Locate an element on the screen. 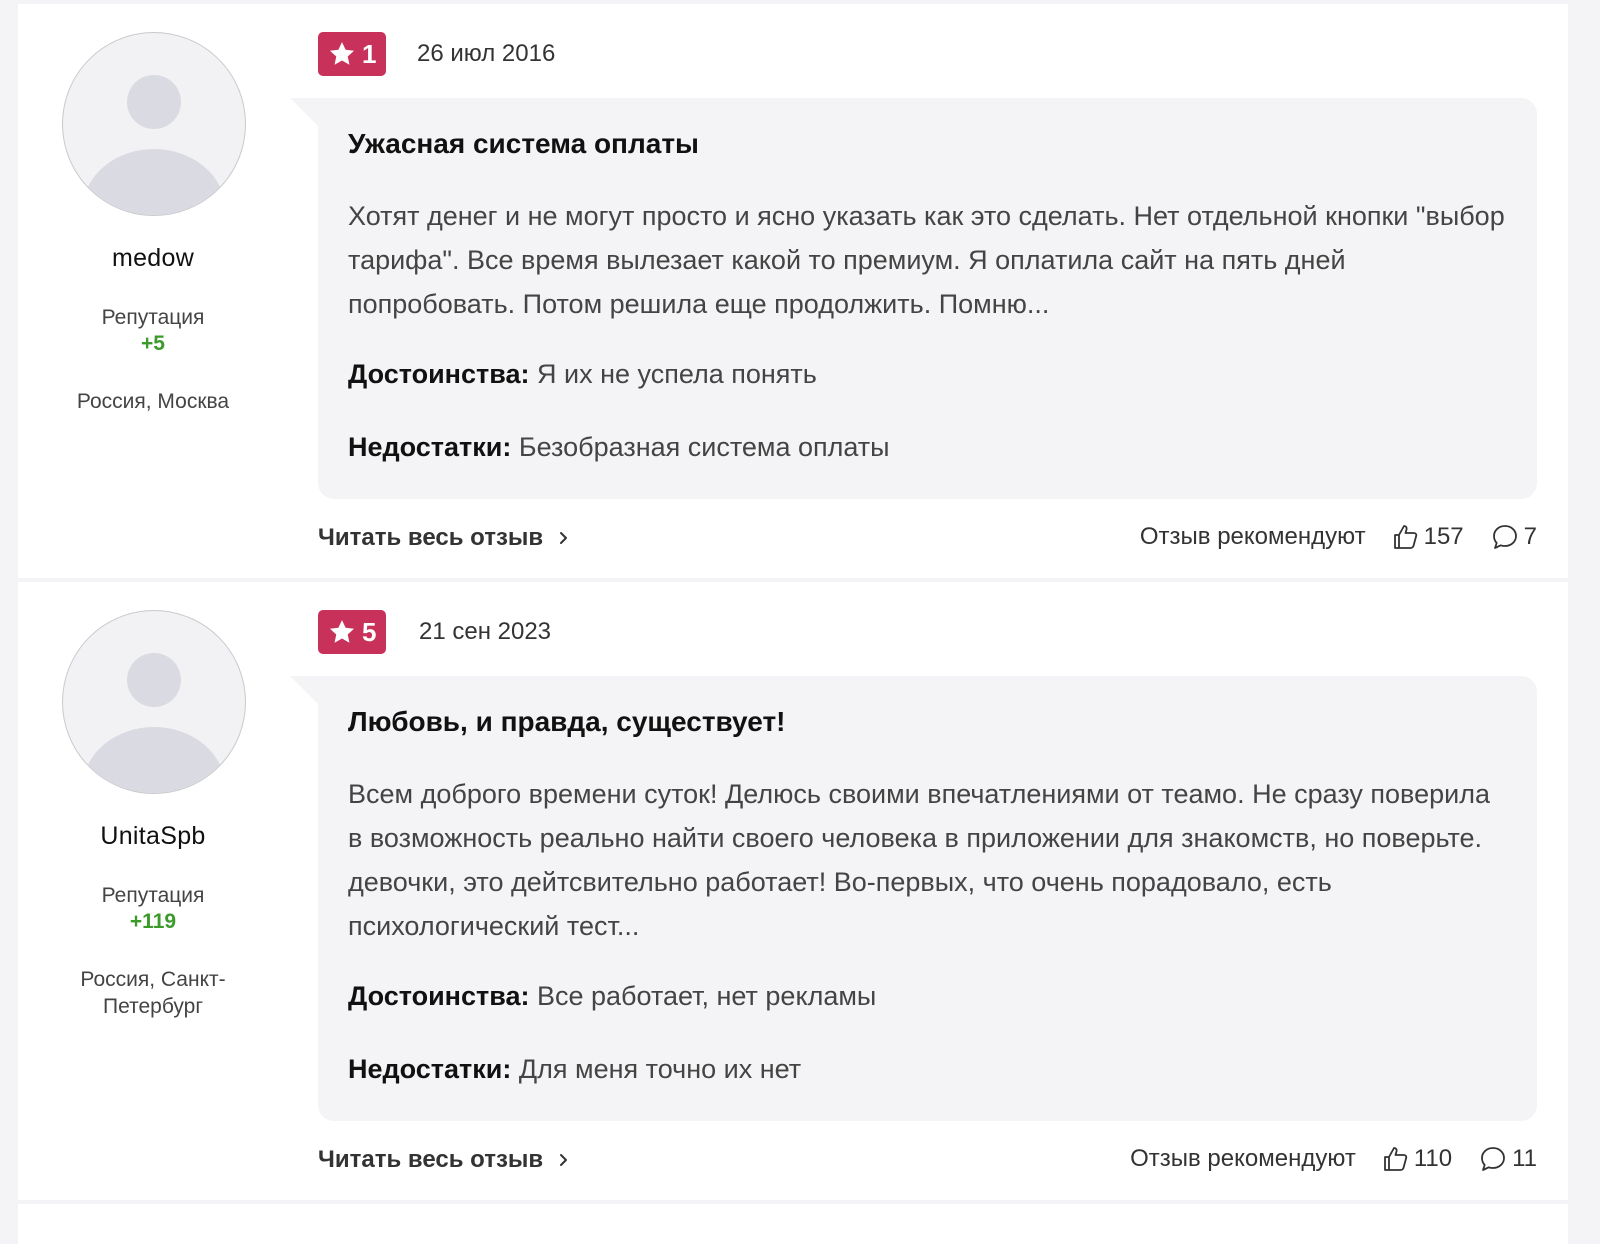 The height and width of the screenshot is (1244, 1600). rating-badge: 1 is located at coordinates (352, 54).